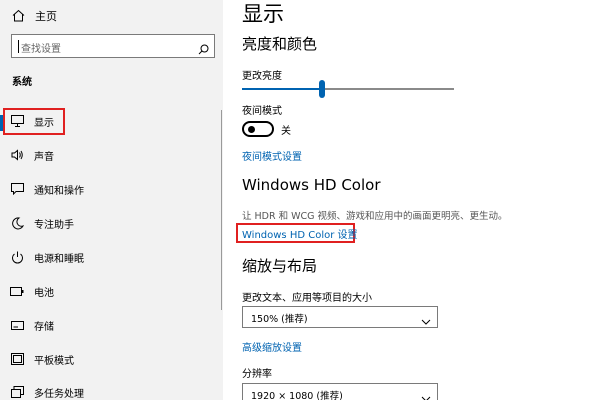 The width and height of the screenshot is (600, 400). I want to click on resolution-dropdown: 1920 × 1080 (推荐), so click(340, 391).